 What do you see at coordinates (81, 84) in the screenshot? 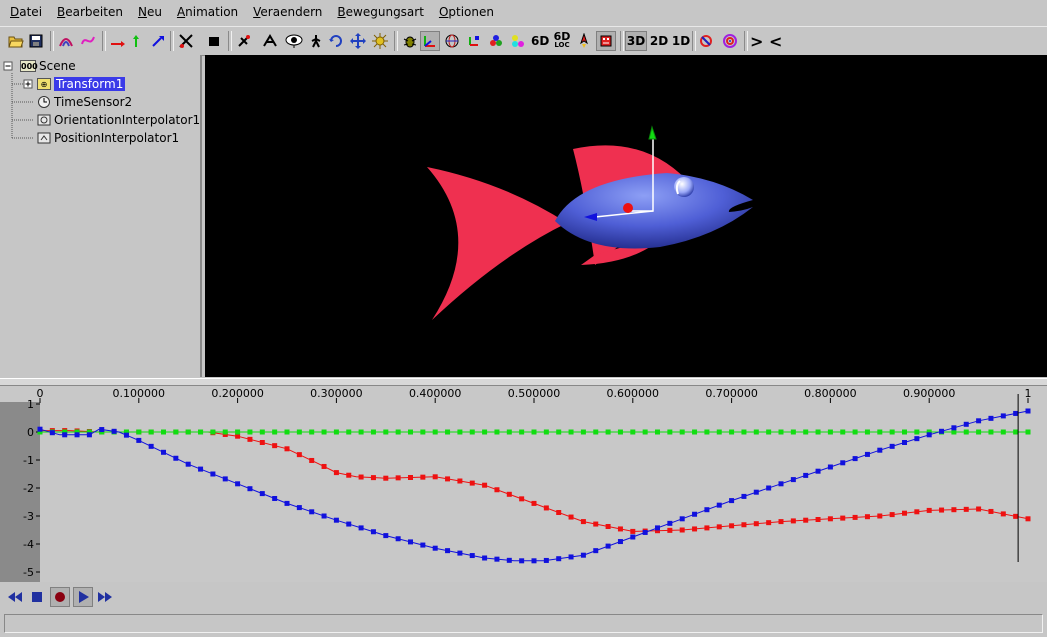
I see `tree-item-transform: ⊕ Transform1` at bounding box center [81, 84].